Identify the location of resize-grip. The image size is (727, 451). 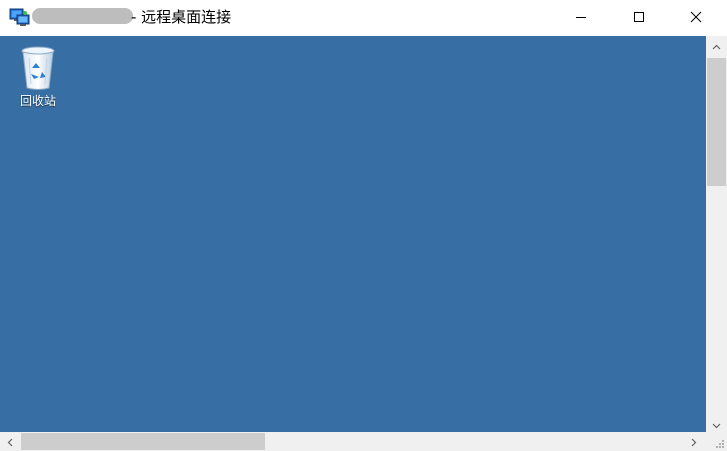
(716, 441).